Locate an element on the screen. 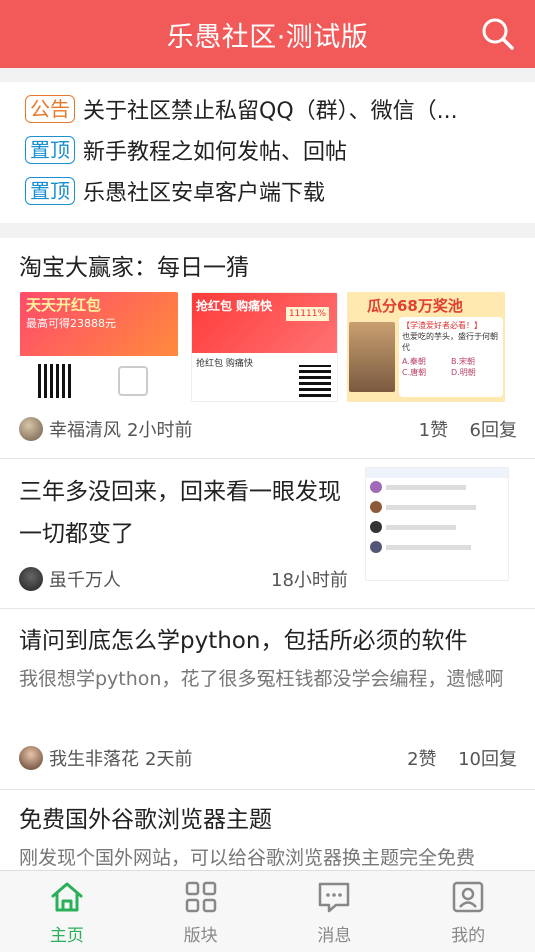 This screenshot has width=535, height=952. option-label: A.秦朝 is located at coordinates (414, 361).